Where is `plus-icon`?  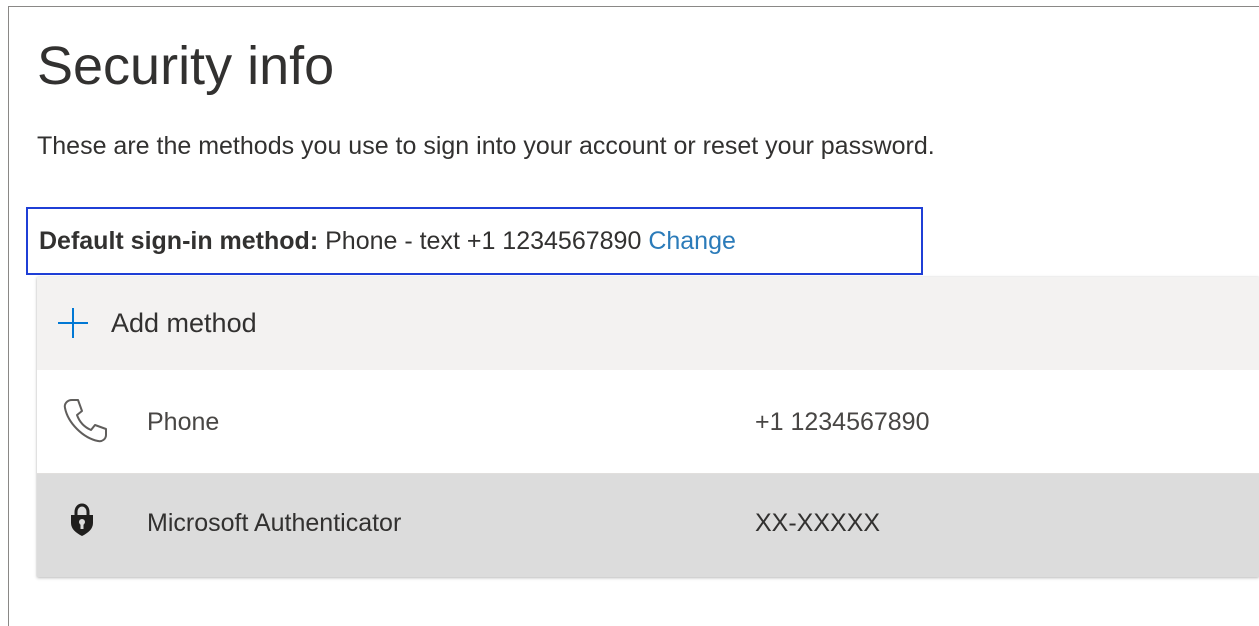
plus-icon is located at coordinates (73, 323).